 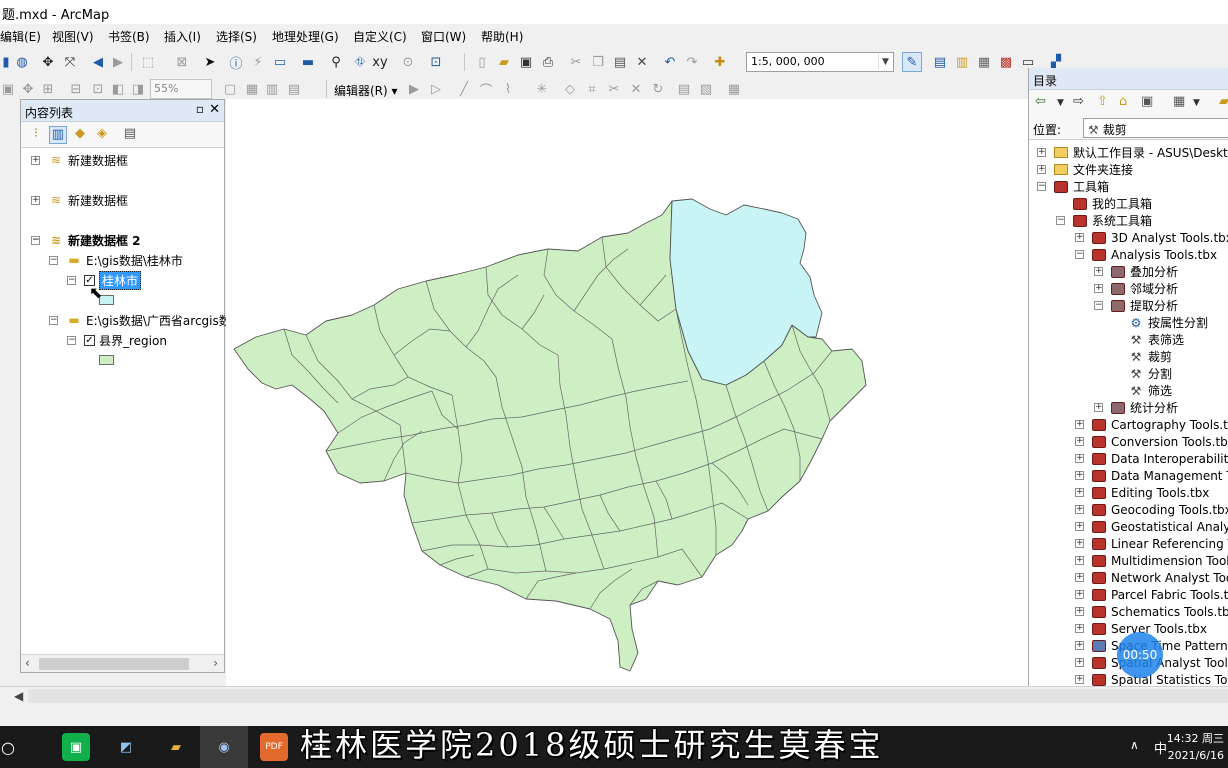 What do you see at coordinates (912, 62) in the screenshot?
I see `editor-toolbar-icon: ✎` at bounding box center [912, 62].